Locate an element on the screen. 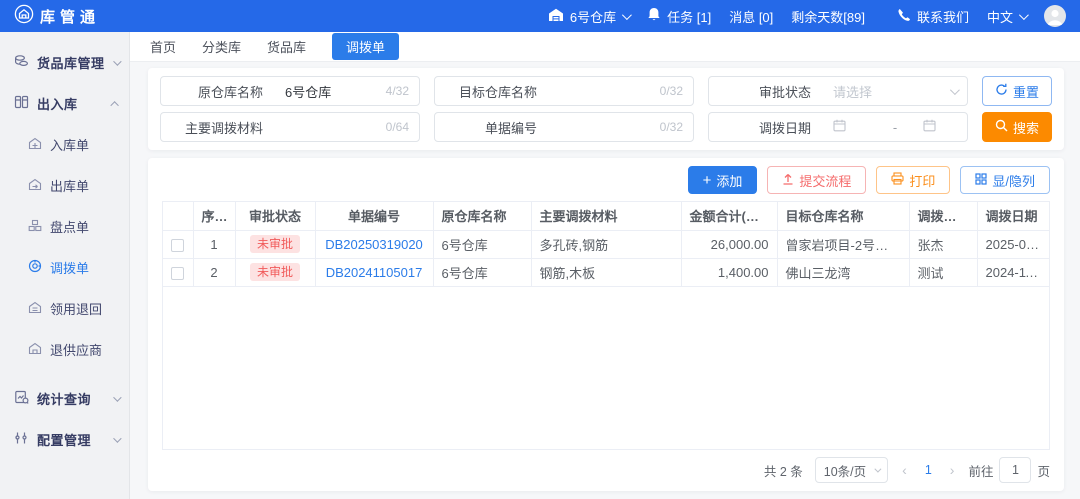  sidebar-group-statistics: 统计查询 is located at coordinates (64, 398).